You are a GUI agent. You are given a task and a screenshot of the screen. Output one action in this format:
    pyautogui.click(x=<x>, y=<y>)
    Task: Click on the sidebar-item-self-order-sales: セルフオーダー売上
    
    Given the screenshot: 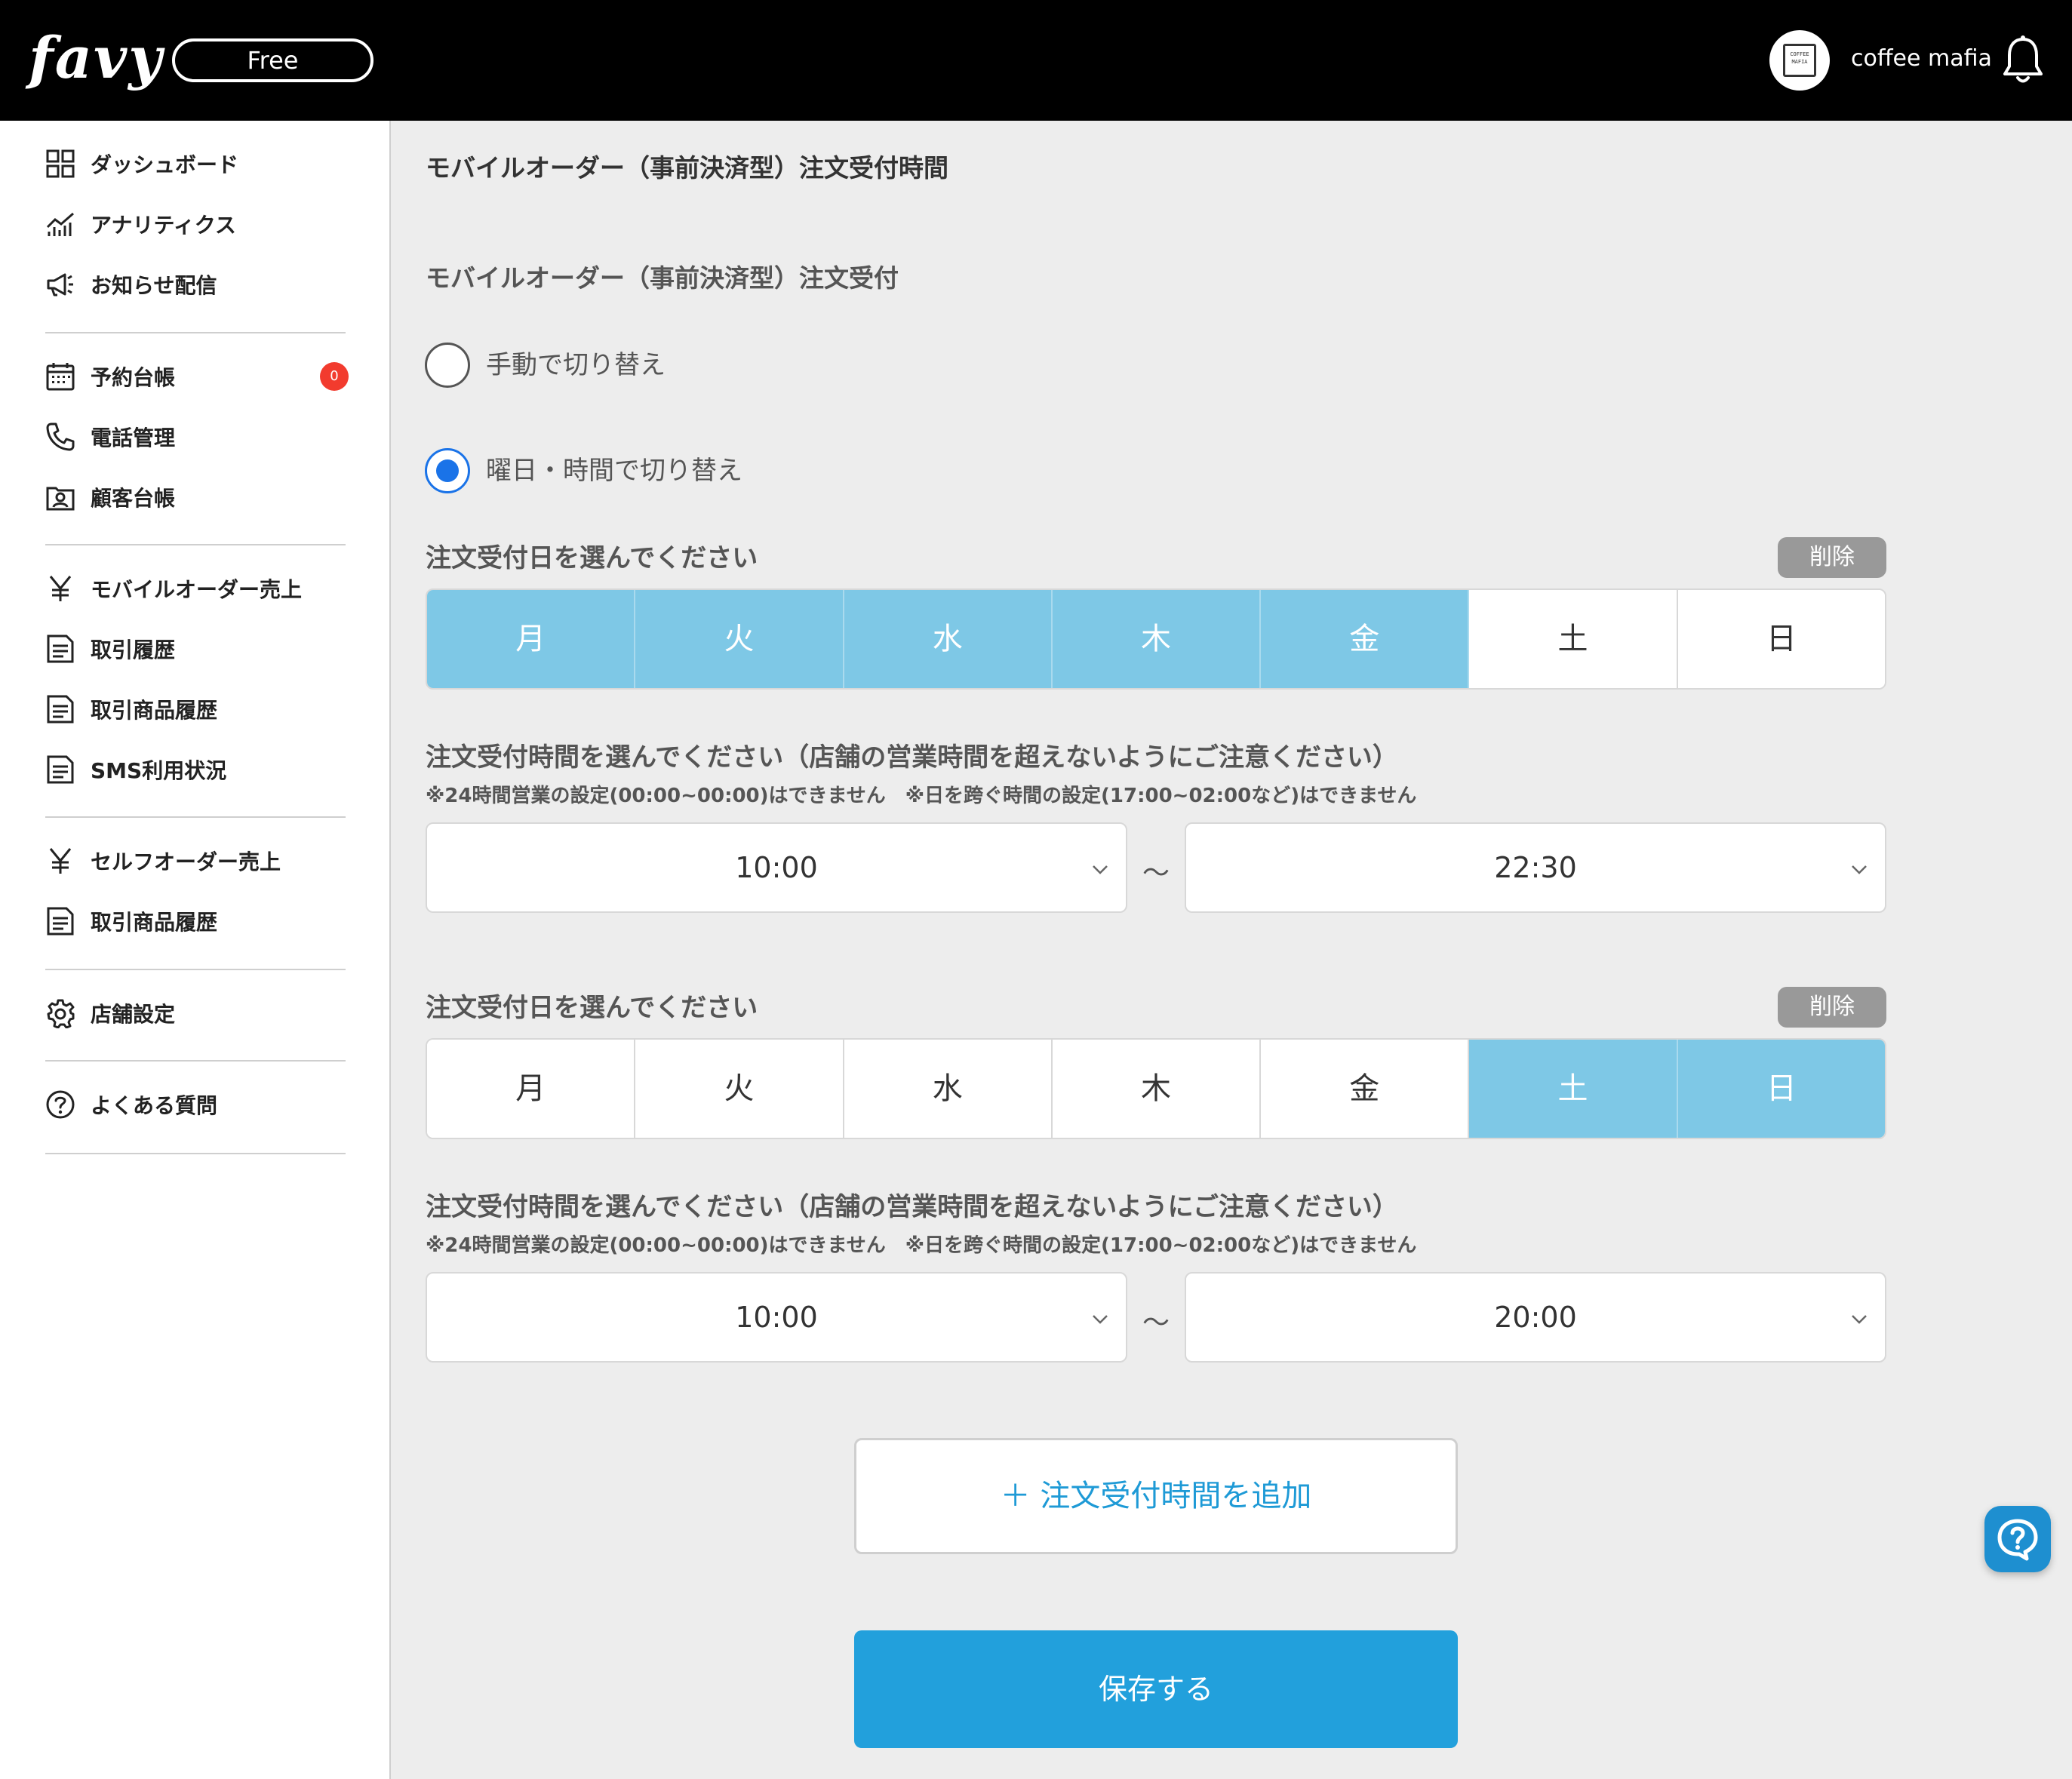 What is the action you would take?
    pyautogui.click(x=196, y=861)
    